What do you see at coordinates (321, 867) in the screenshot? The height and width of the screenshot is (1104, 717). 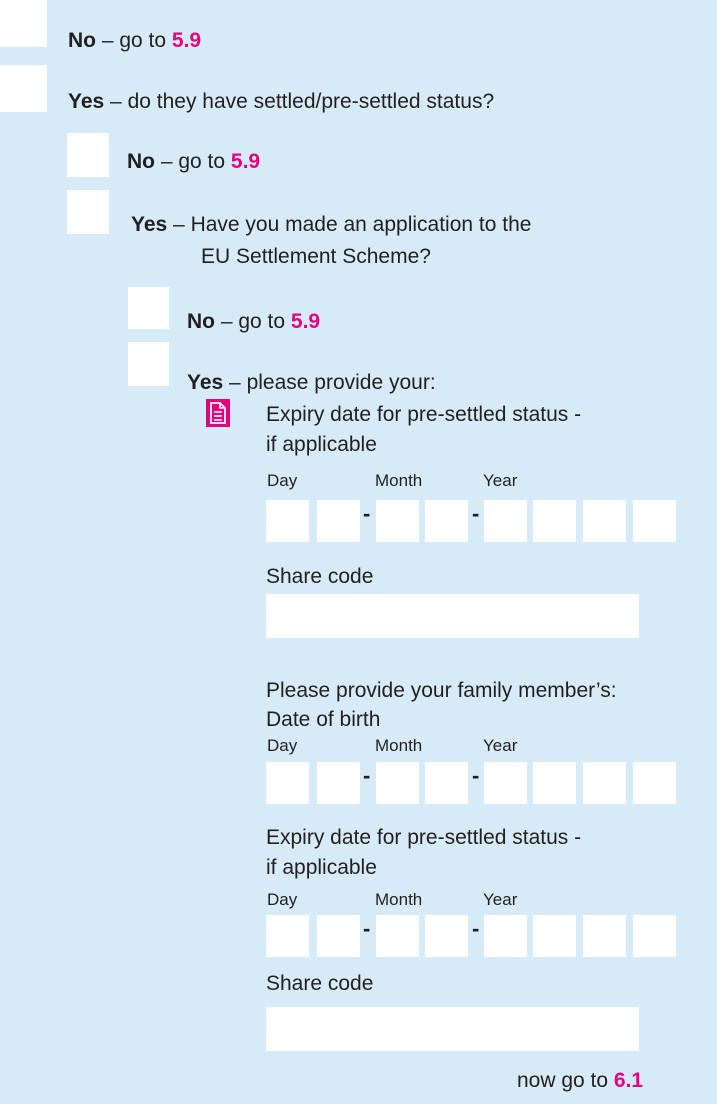 I see `family-expiry-label-cont: if applicable` at bounding box center [321, 867].